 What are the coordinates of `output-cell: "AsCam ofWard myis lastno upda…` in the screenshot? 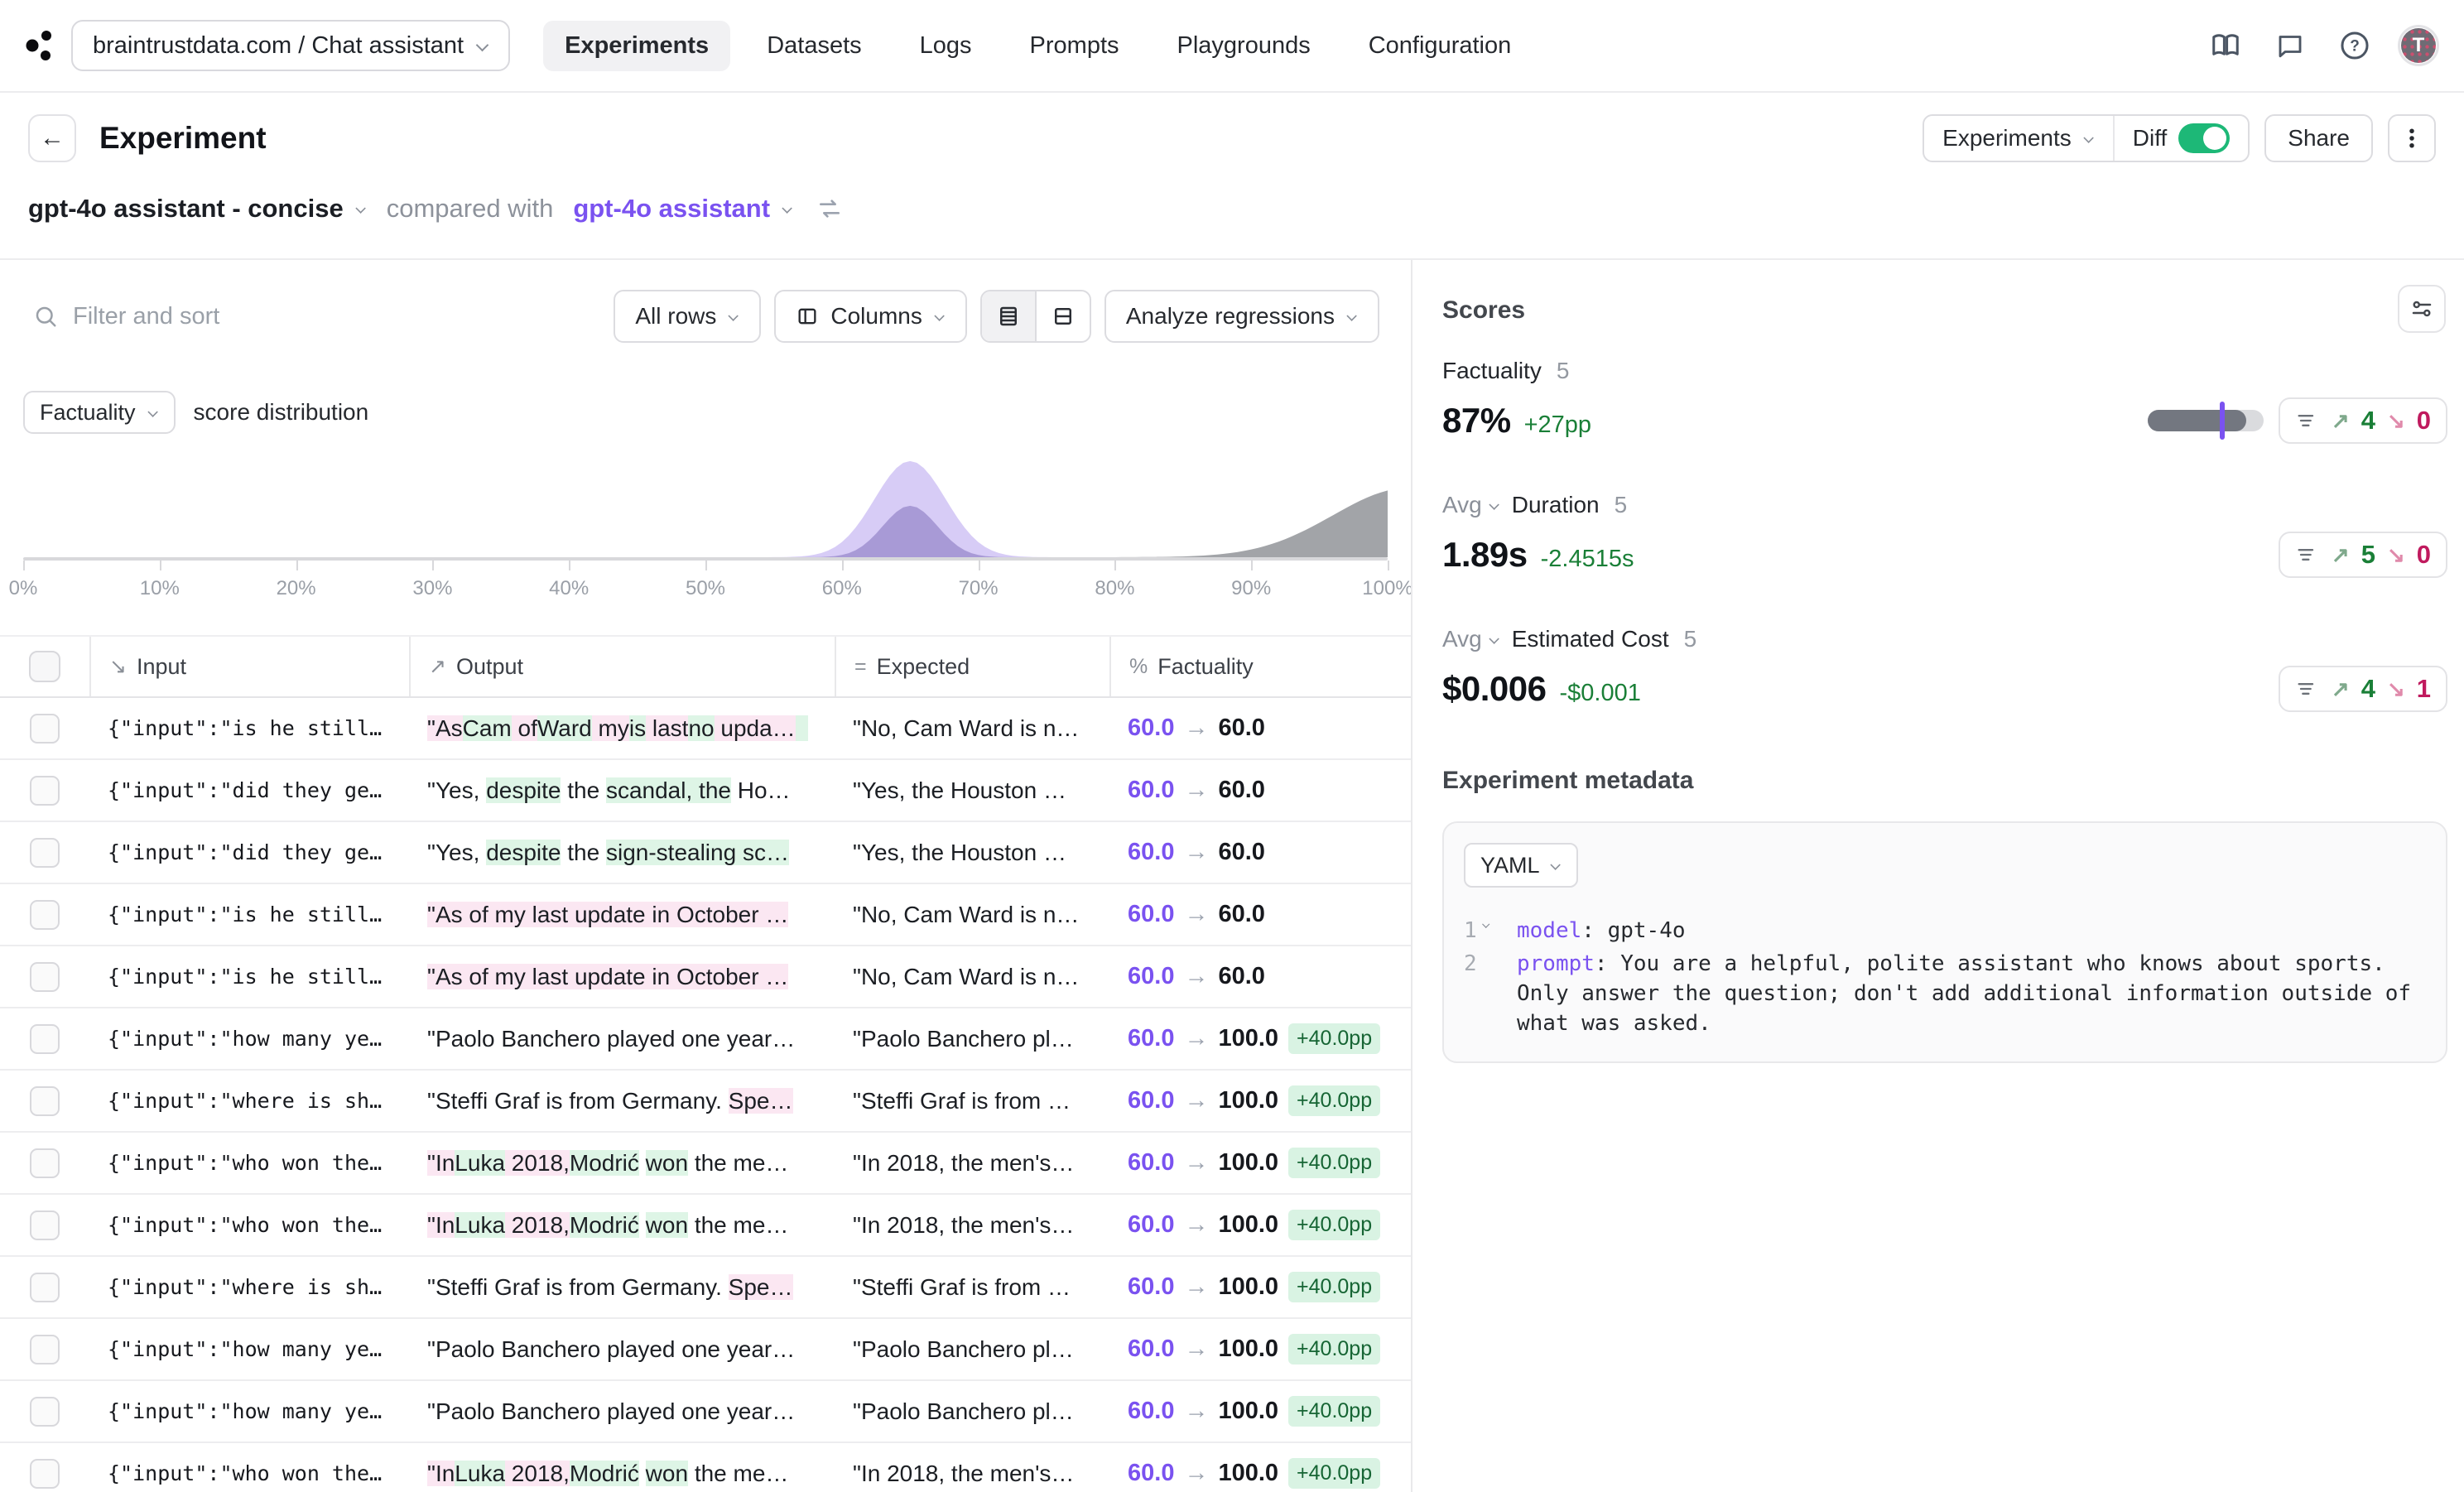 It's located at (622, 728).